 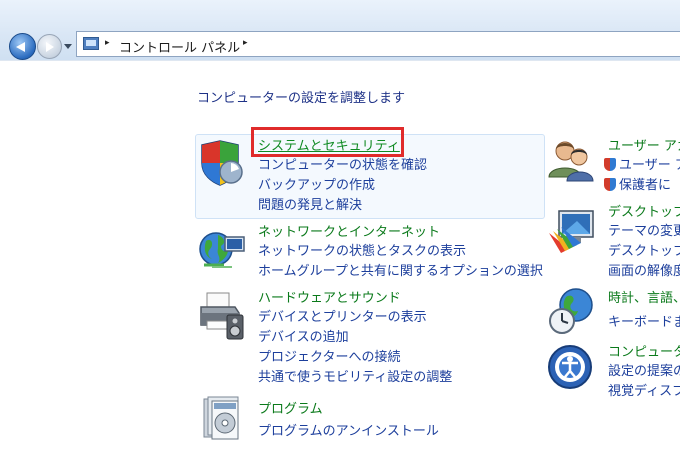 I want to click on link-view-network-status: ネットワークの状態とタスクの表示, so click(x=362, y=249).